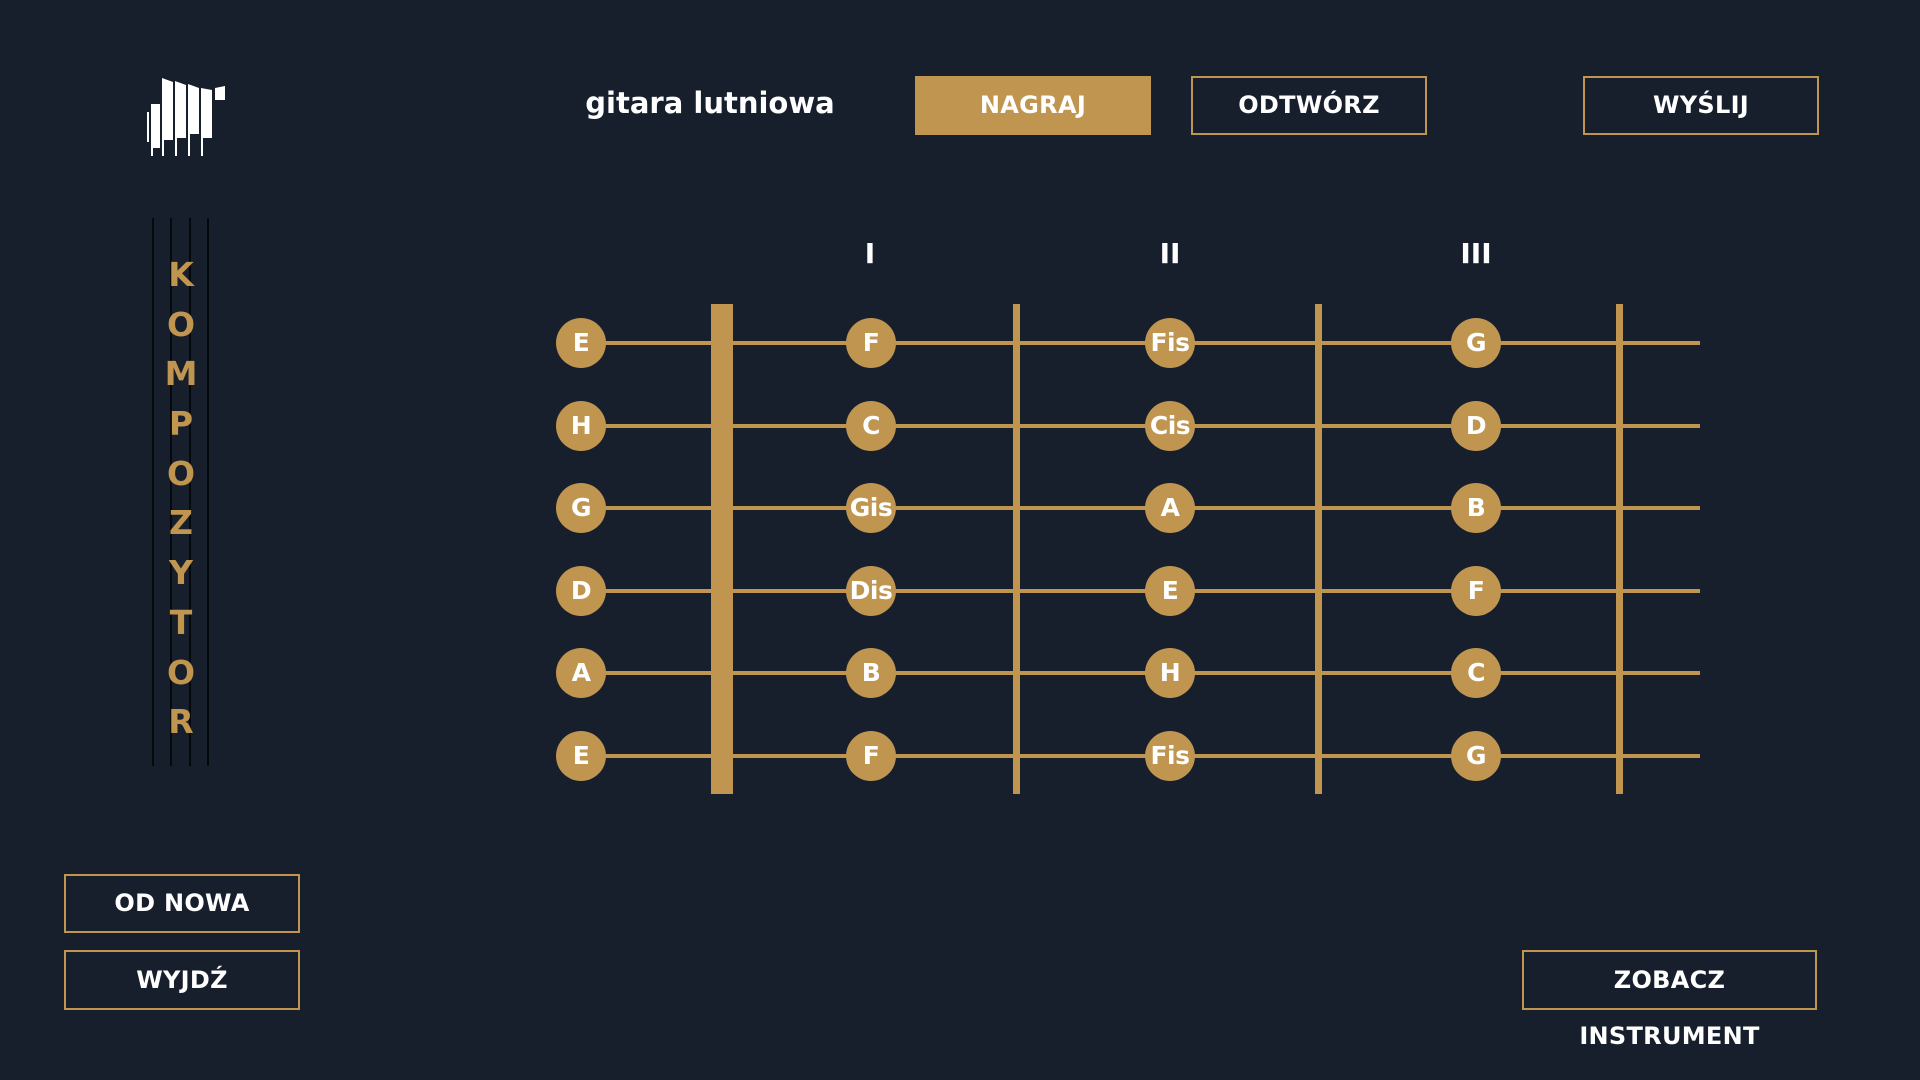 The width and height of the screenshot is (1920, 1080). What do you see at coordinates (1170, 508) in the screenshot?
I see `note-string3-fret2: A` at bounding box center [1170, 508].